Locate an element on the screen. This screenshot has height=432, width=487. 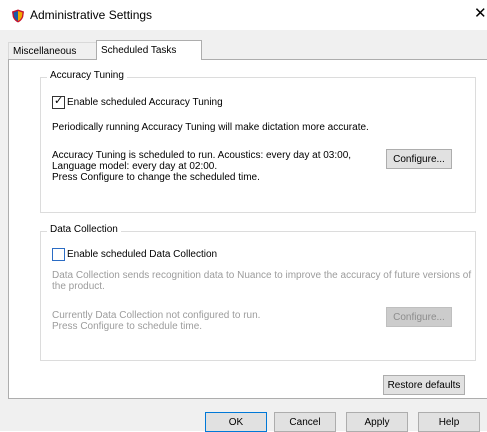
restore-defaults-button: Restore defaults is located at coordinates (424, 385).